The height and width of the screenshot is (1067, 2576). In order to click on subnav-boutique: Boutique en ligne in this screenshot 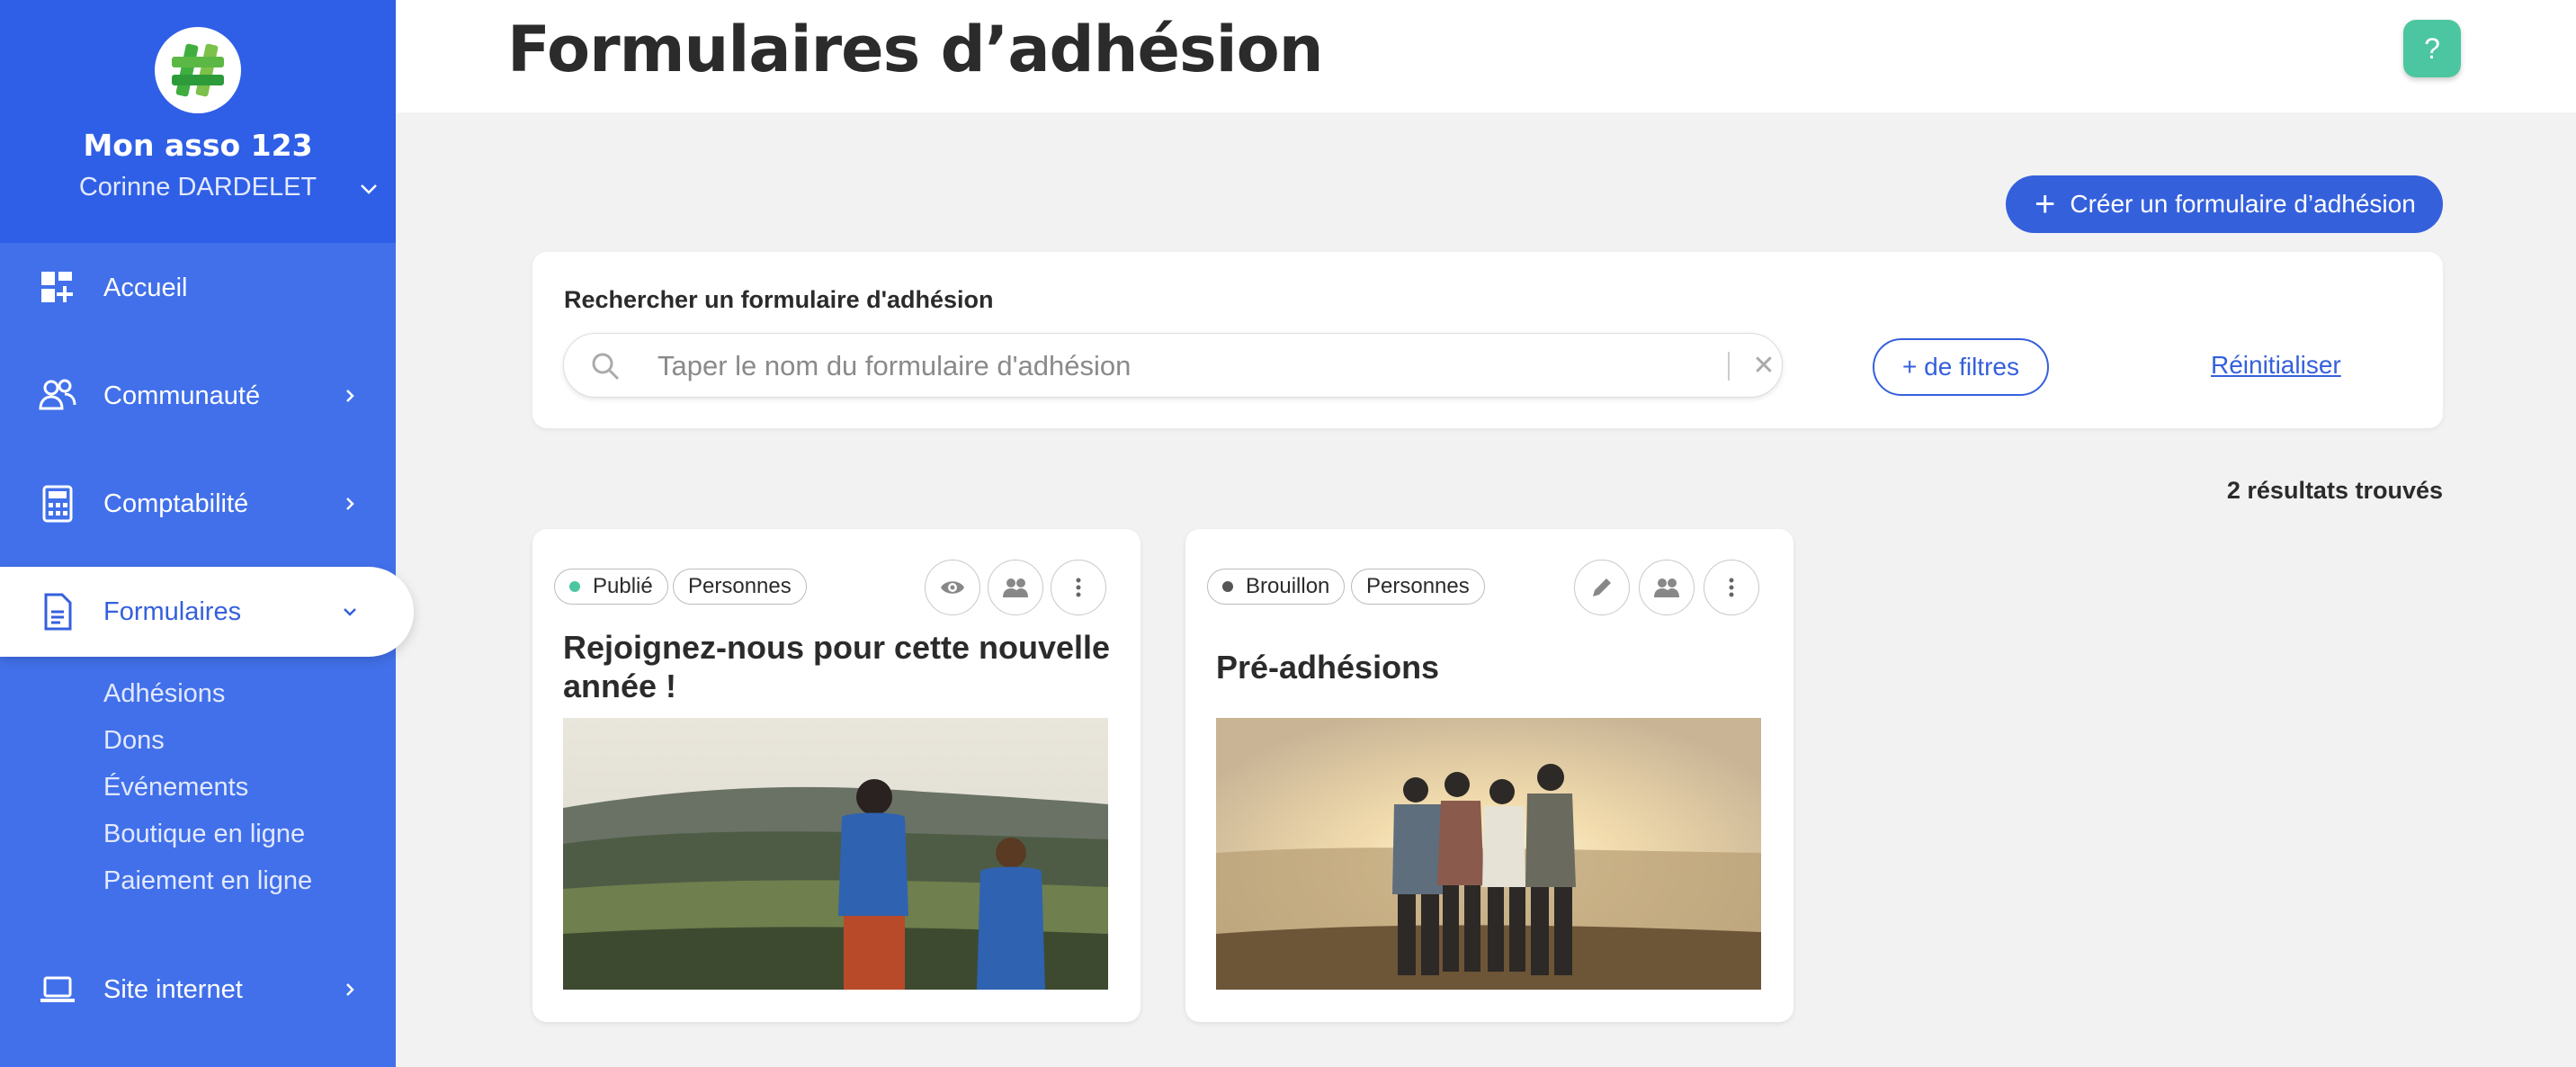, I will do `click(207, 834)`.